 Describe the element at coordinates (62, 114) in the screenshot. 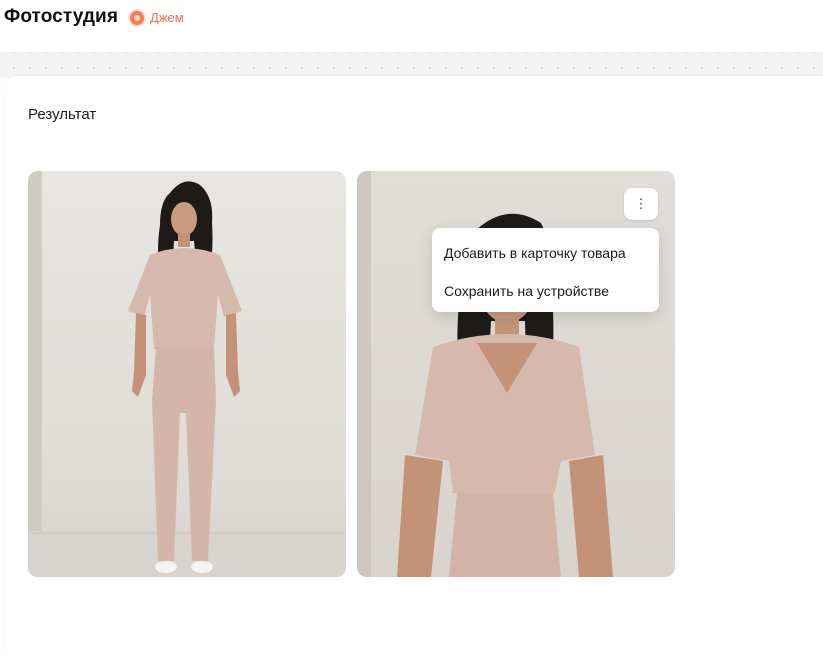

I see `section-title: Результат` at that location.